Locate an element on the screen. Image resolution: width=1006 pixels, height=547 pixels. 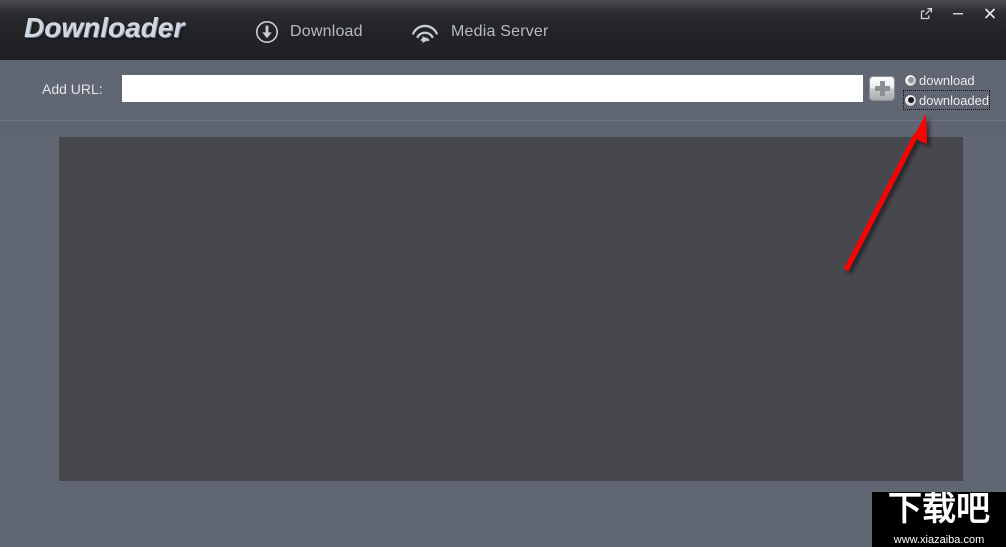
radio-option-downloaded-label: downloaded is located at coordinates (954, 100).